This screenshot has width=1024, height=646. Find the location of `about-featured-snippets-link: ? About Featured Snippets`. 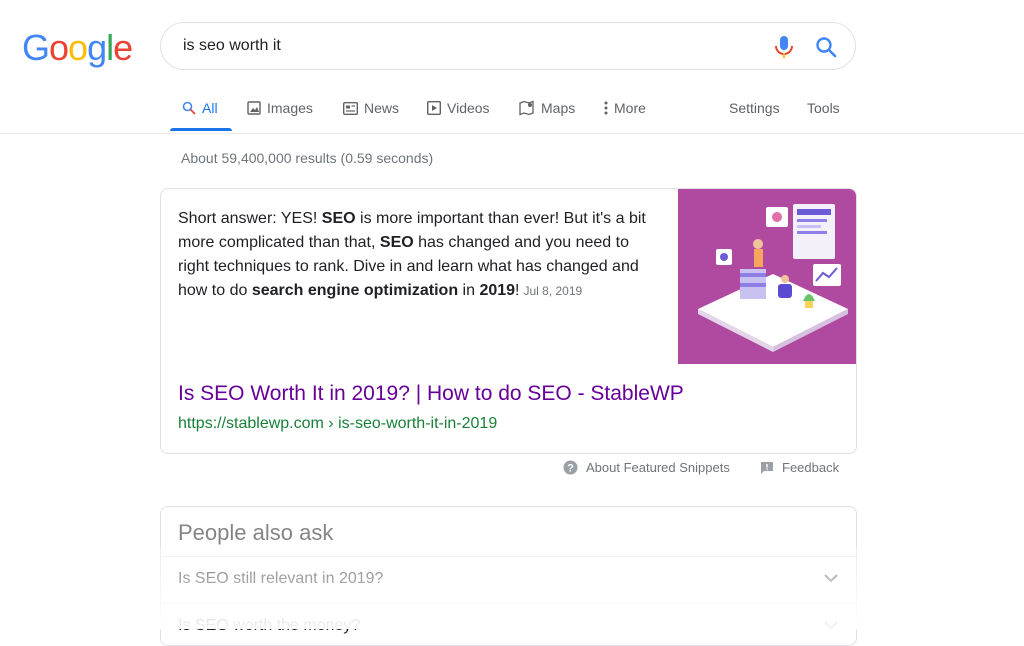

about-featured-snippets-link: ? About Featured Snippets is located at coordinates (646, 467).